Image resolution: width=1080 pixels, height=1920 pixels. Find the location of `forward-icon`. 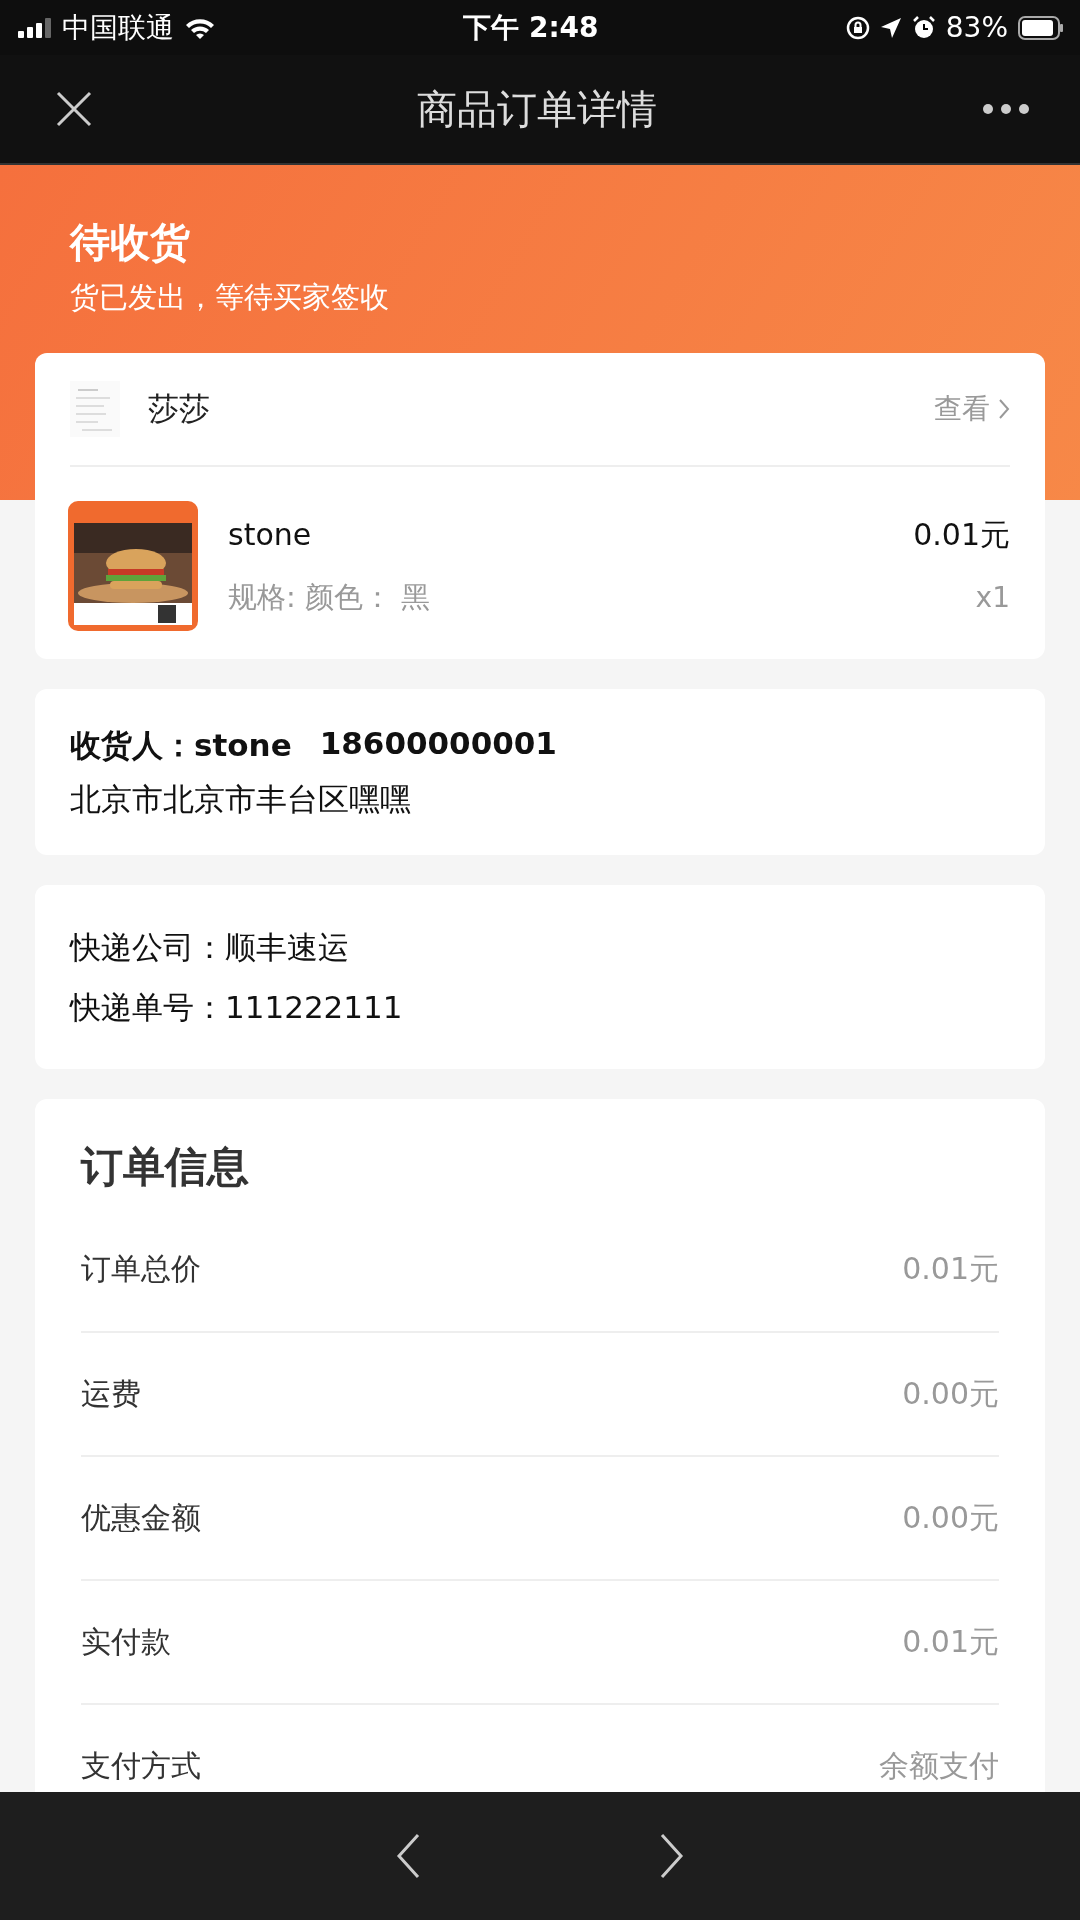

forward-icon is located at coordinates (672, 1856).